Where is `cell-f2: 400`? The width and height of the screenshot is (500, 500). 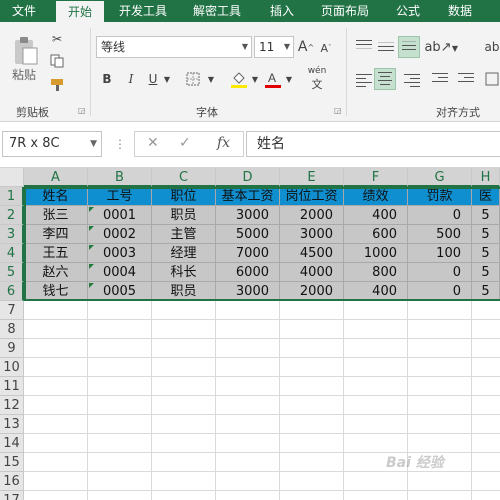 cell-f2: 400 is located at coordinates (376, 215).